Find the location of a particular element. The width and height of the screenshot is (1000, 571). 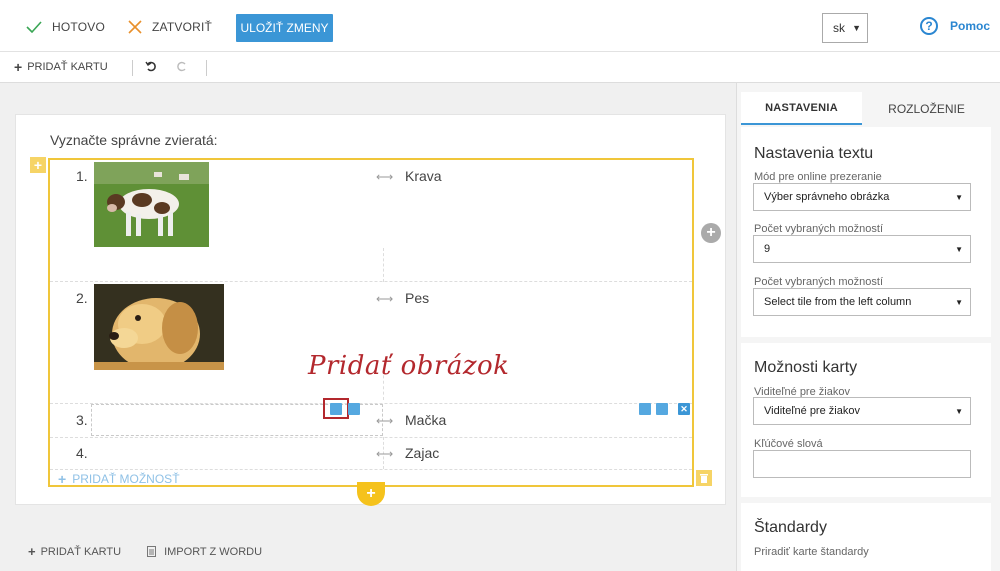

answer-text: Mačka is located at coordinates (425, 420).